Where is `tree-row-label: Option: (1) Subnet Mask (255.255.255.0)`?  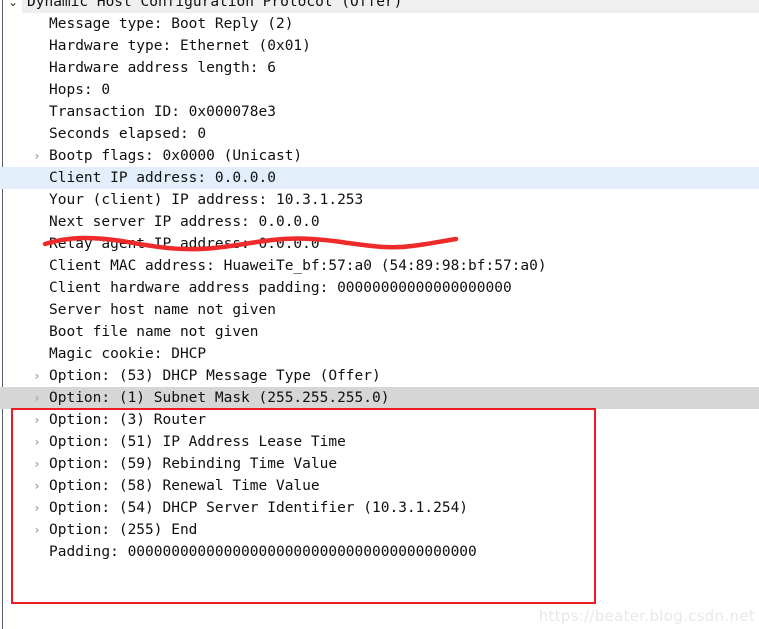
tree-row-label: Option: (1) Subnet Mask (255.255.255.0) is located at coordinates (219, 398).